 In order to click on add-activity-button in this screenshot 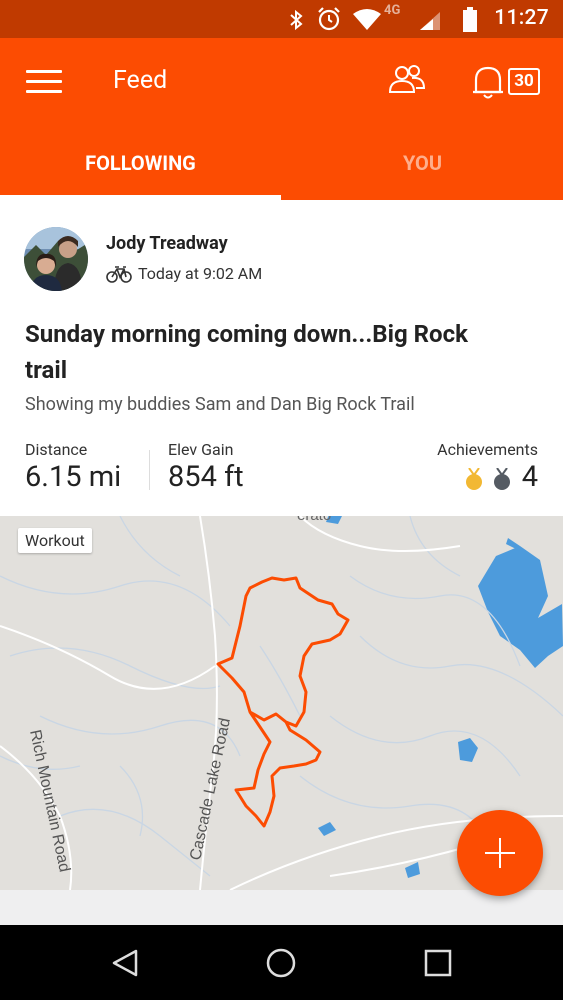, I will do `click(500, 853)`.